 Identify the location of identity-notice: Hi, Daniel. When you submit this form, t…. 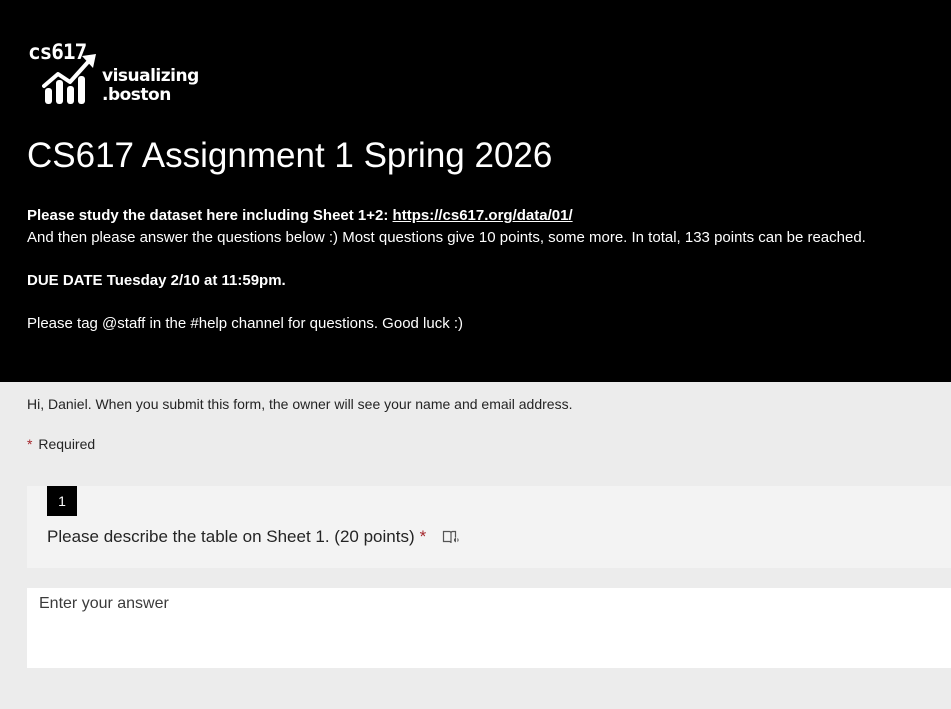
(300, 404).